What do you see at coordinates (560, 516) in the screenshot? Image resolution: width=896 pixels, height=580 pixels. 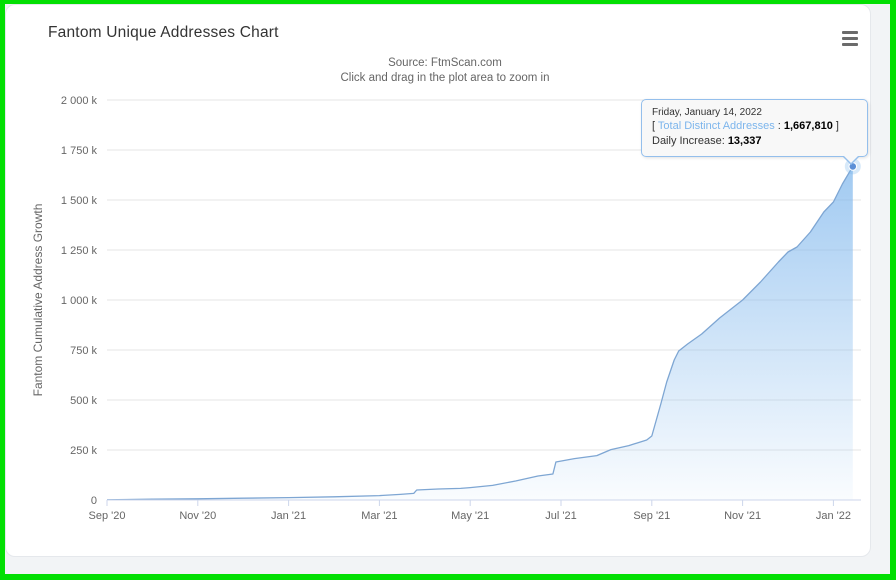 I see `x-tick-label: Jul '21` at bounding box center [560, 516].